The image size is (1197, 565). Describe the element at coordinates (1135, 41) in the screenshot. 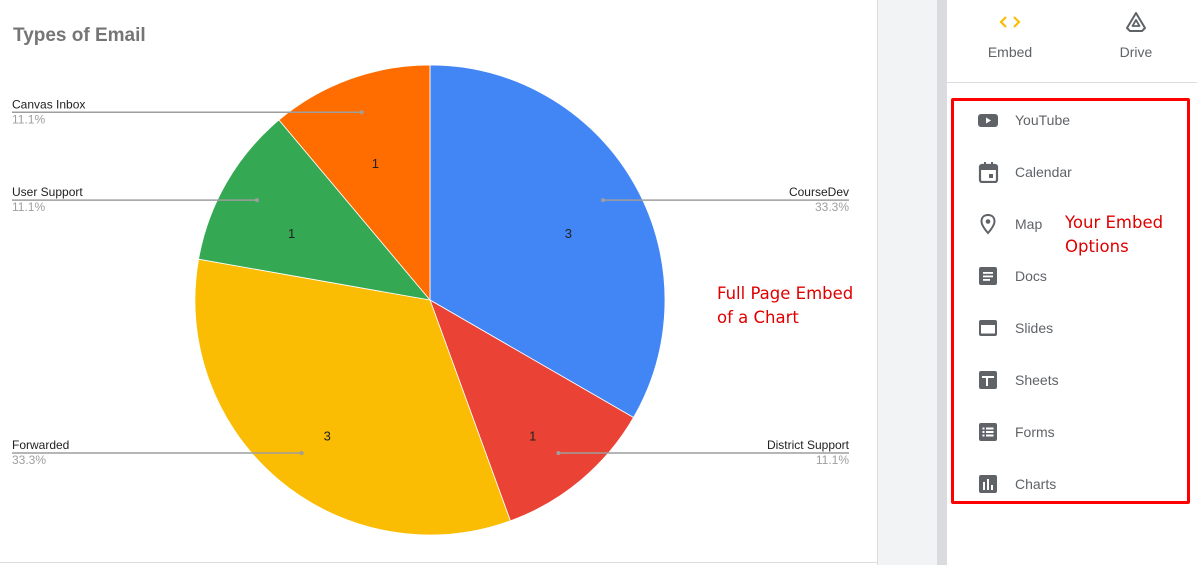

I see `tab-drive: Drive` at that location.